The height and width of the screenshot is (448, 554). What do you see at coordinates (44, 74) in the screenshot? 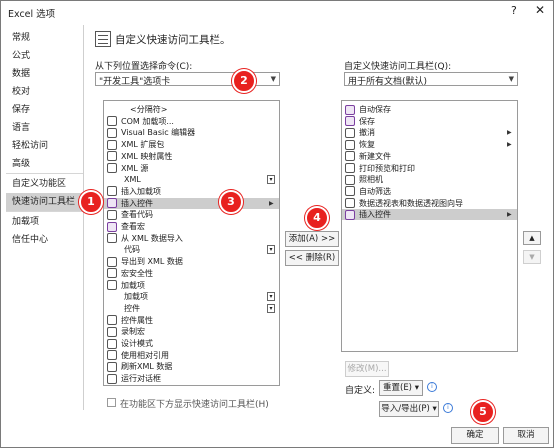
I see `sidebar-item: 数据` at bounding box center [44, 74].